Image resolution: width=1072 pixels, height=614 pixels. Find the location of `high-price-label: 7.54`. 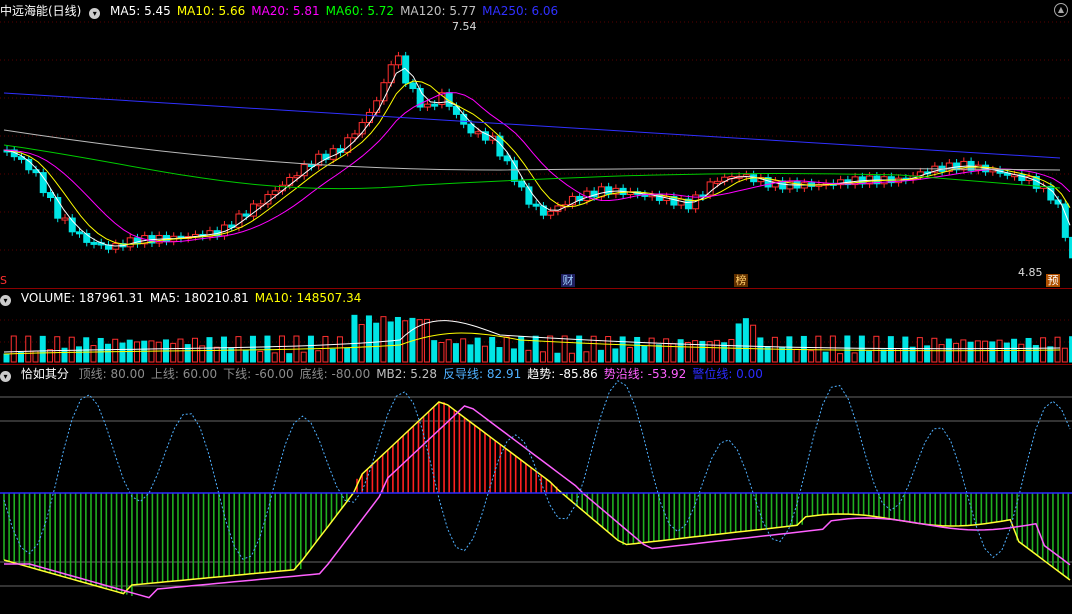

high-price-label: 7.54 is located at coordinates (464, 26).